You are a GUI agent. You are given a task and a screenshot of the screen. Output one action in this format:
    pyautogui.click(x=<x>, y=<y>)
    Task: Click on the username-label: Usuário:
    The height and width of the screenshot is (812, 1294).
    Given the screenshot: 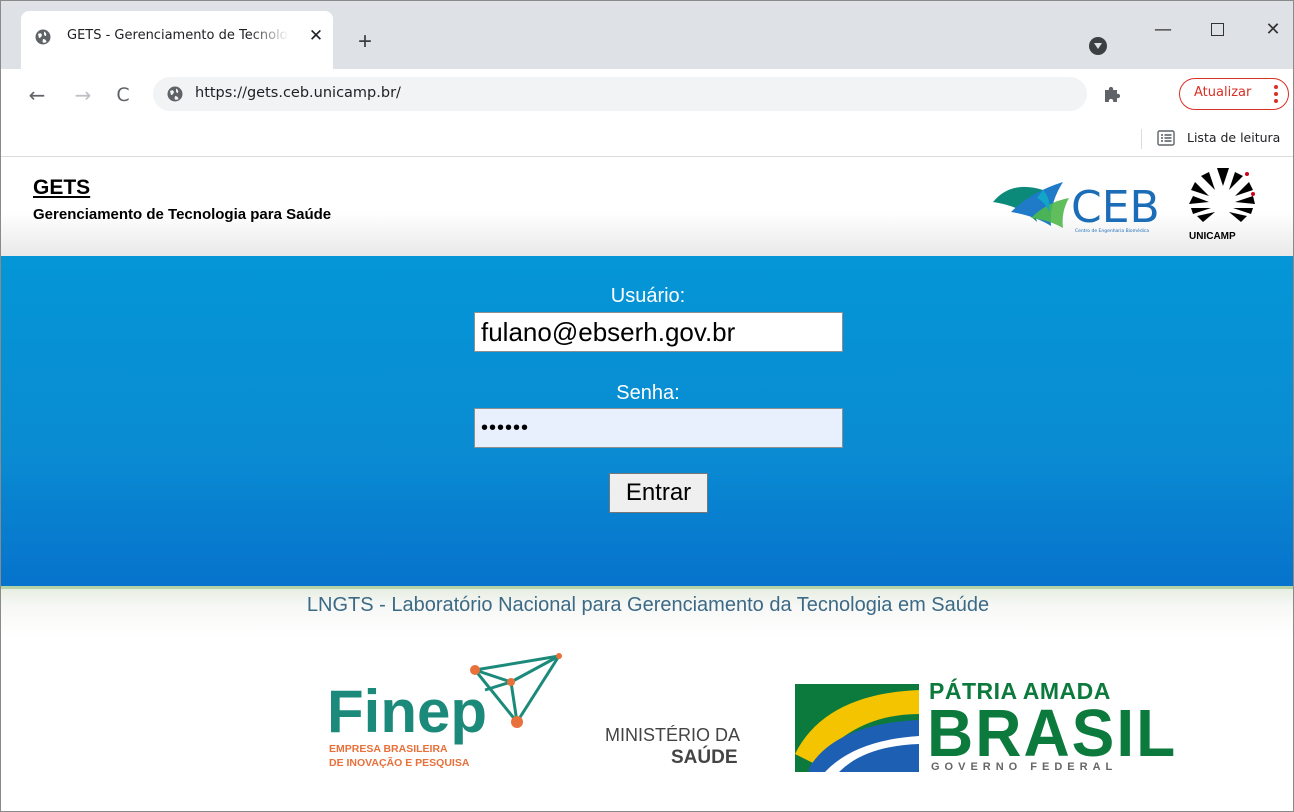 What is the action you would take?
    pyautogui.click(x=648, y=296)
    